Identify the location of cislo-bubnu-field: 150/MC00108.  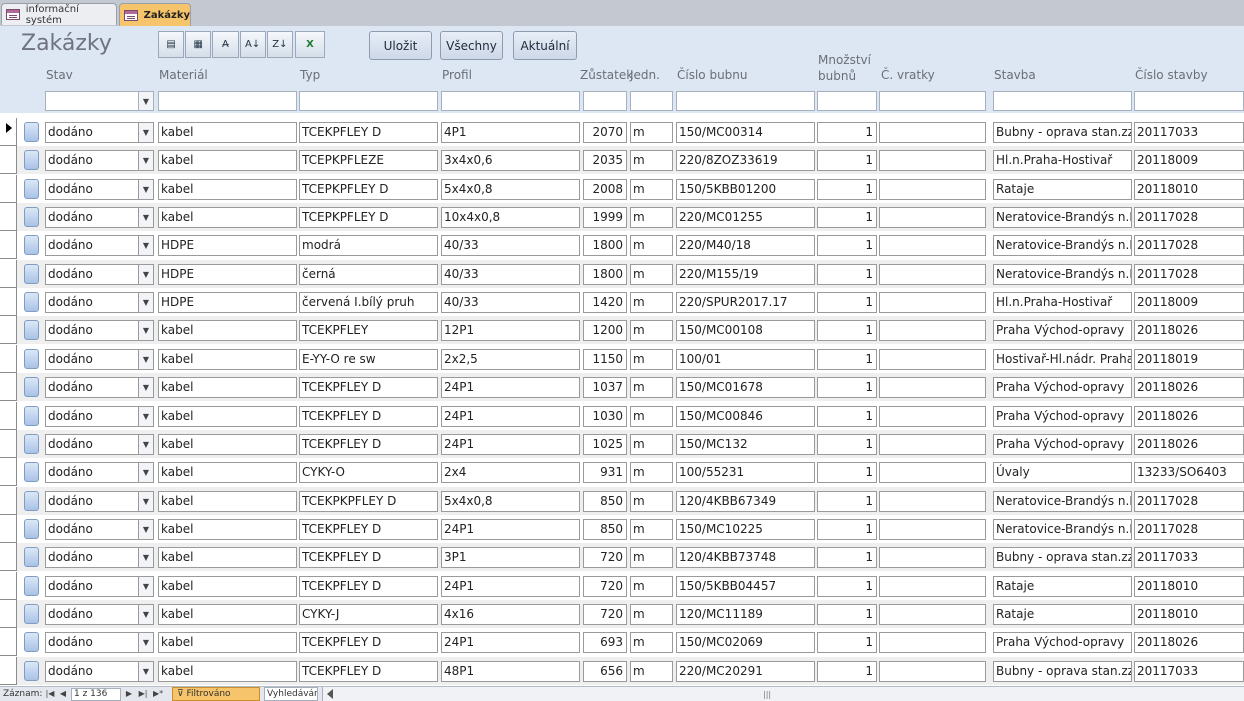
(745, 330).